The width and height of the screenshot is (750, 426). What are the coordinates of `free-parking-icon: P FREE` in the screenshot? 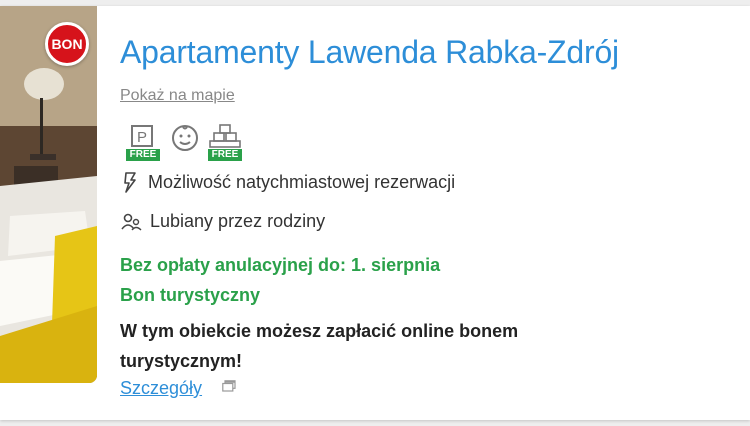 It's located at (143, 145).